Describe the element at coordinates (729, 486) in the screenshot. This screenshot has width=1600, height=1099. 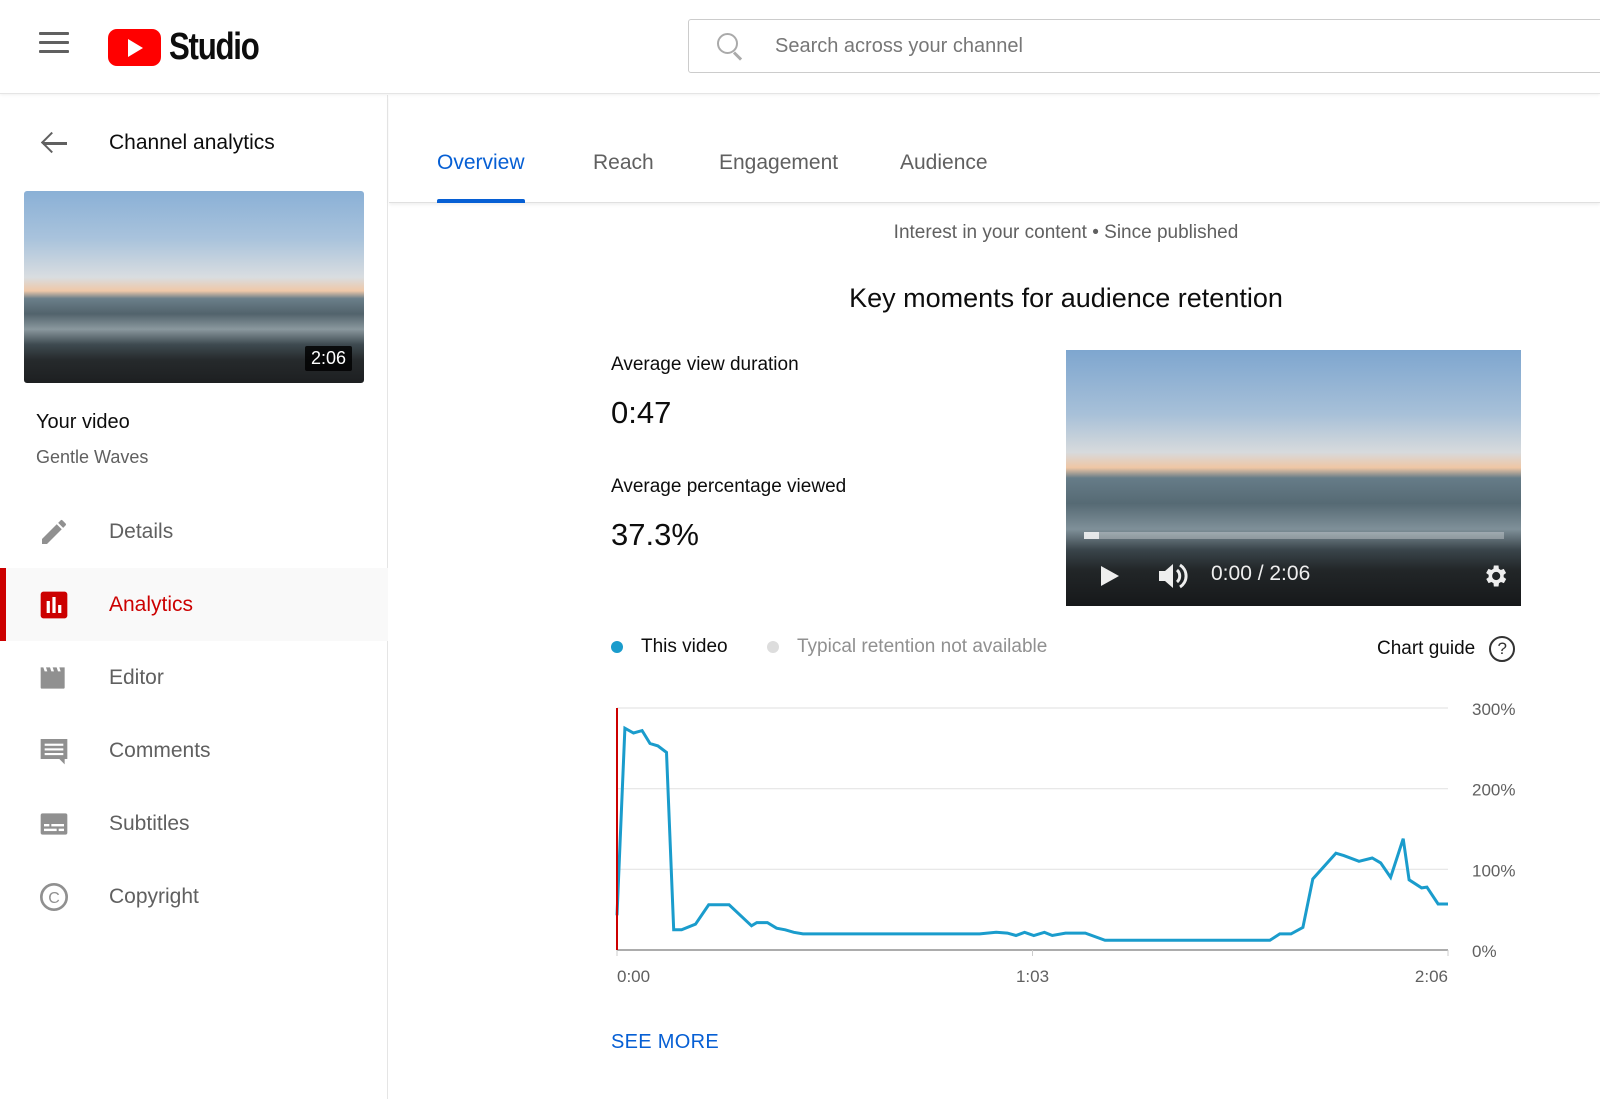
I see `metric-label-avg-percentage-viewed: Average percentage viewed` at that location.